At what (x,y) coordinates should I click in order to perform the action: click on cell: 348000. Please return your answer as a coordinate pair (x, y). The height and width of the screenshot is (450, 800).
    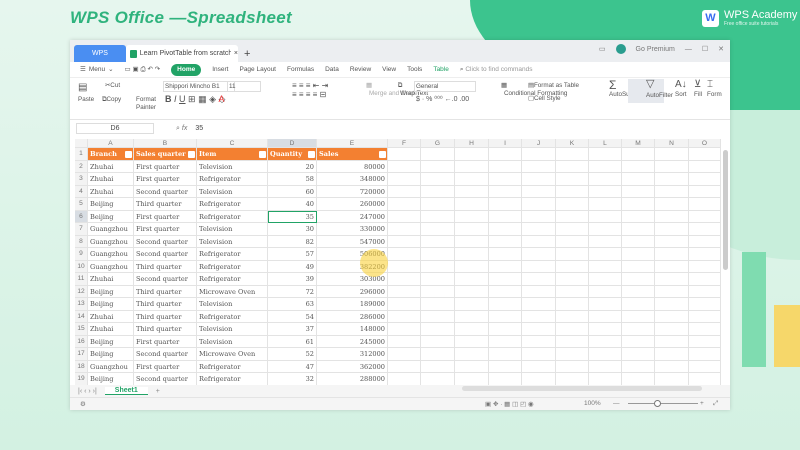
    Looking at the image, I should click on (352, 179).